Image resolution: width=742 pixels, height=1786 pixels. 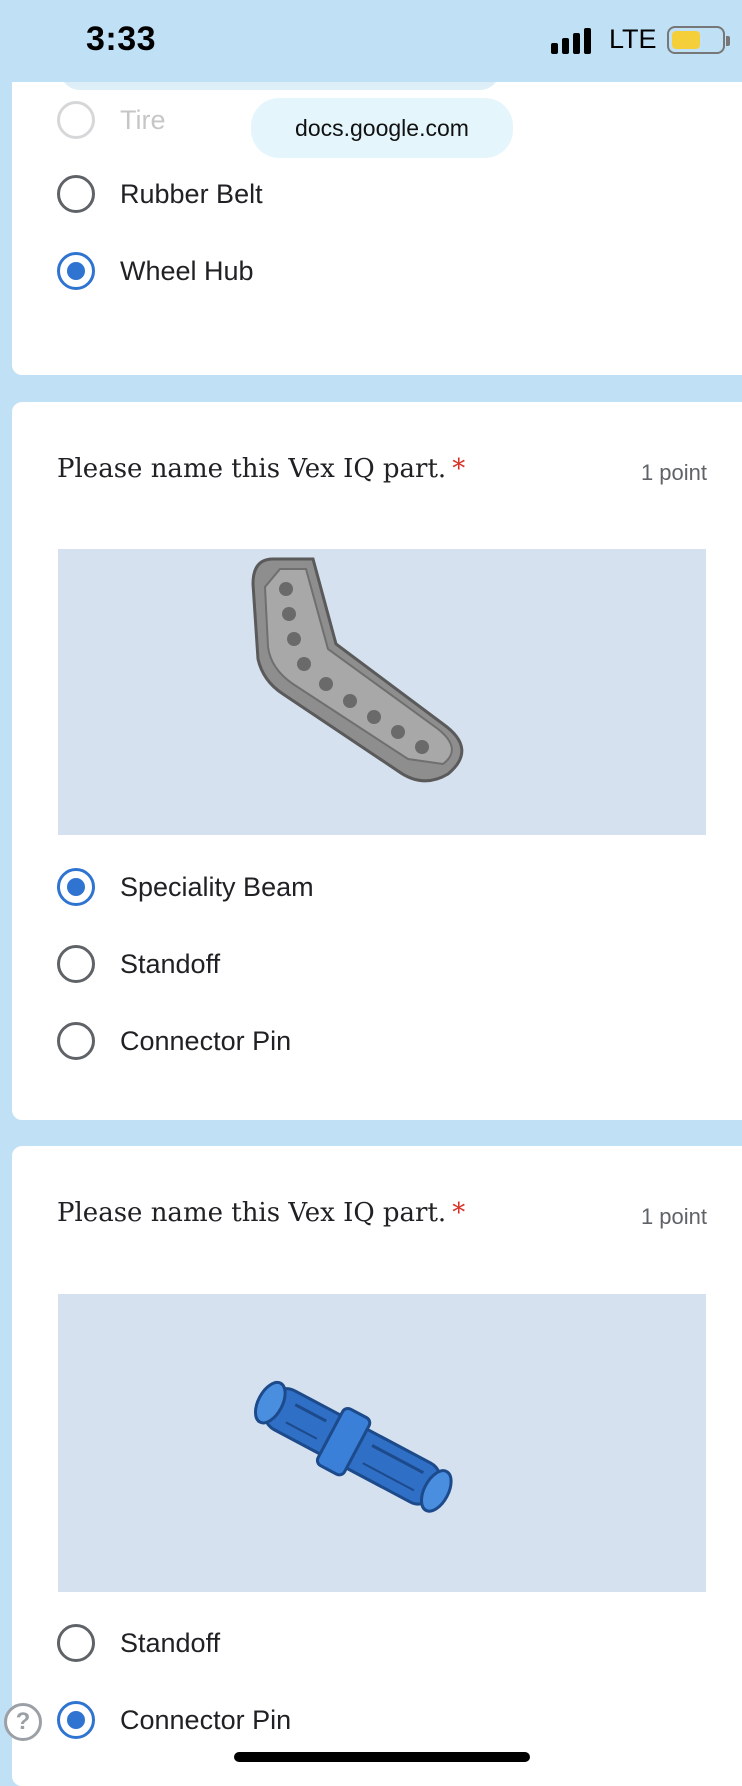 What do you see at coordinates (382, 1443) in the screenshot?
I see `connector-pin-image` at bounding box center [382, 1443].